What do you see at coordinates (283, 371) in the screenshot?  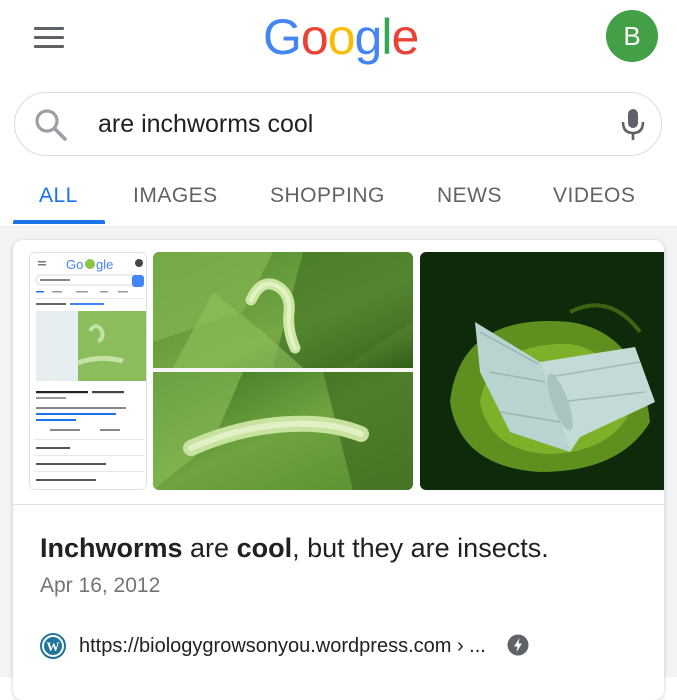 I see `green-inchworm-photos` at bounding box center [283, 371].